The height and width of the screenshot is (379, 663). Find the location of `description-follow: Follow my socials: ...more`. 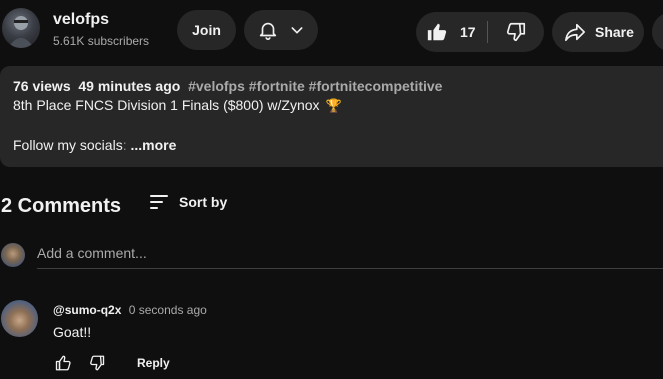

description-follow: Follow my socials: ...more is located at coordinates (94, 145).